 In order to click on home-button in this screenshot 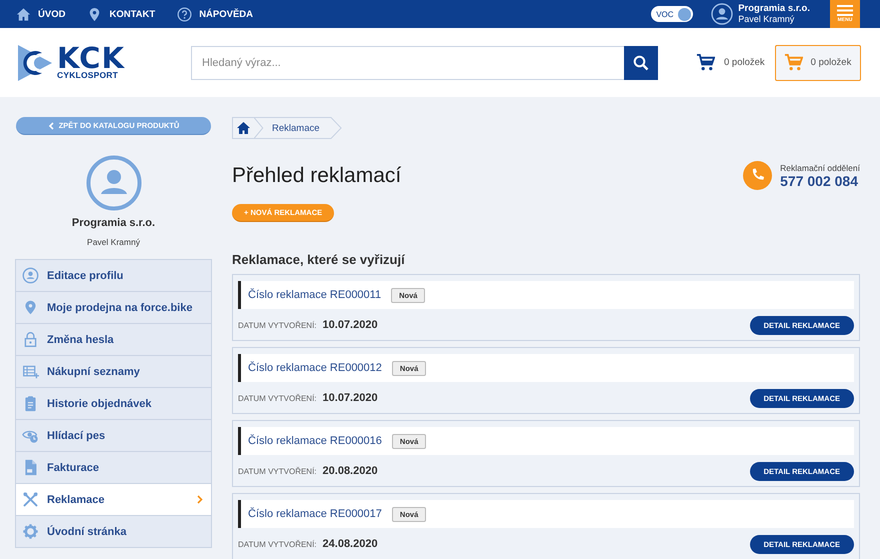, I will do `click(243, 128)`.